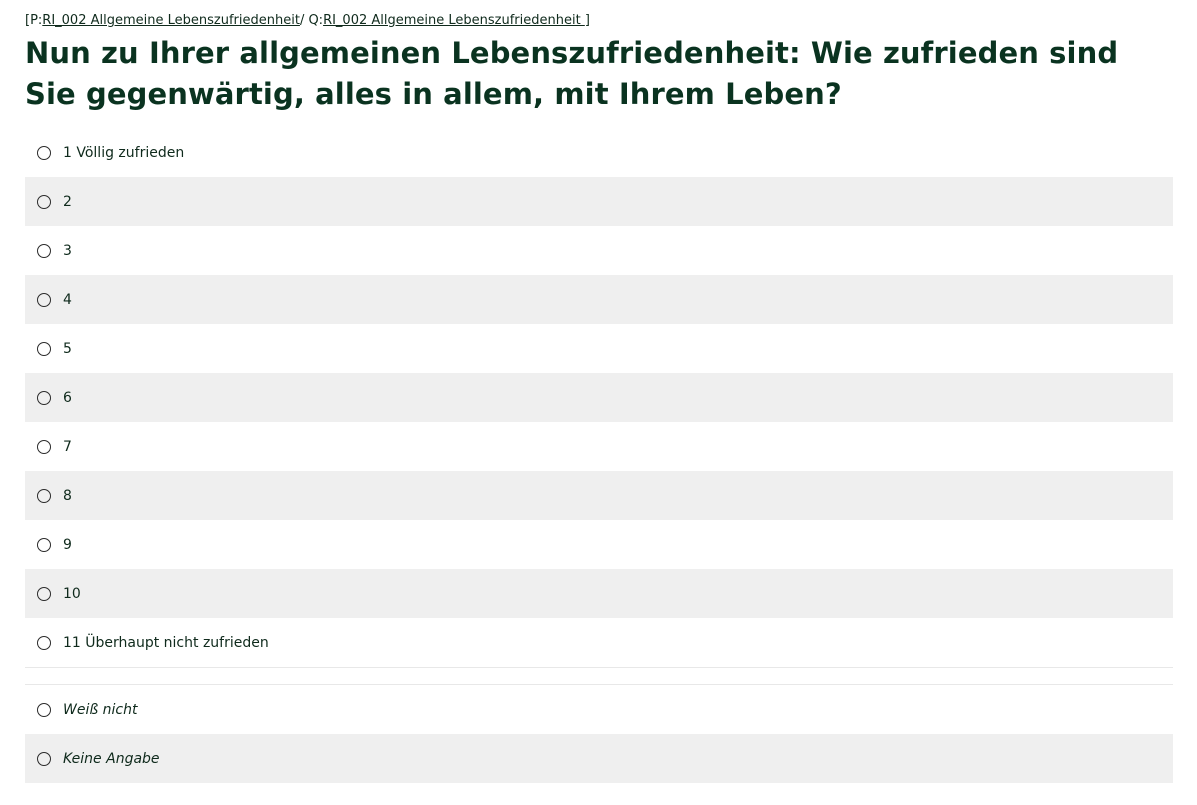 Image resolution: width=1197 pixels, height=805 pixels. Describe the element at coordinates (311, 20) in the screenshot. I see `breadcrumb-separator: / Q:` at that location.